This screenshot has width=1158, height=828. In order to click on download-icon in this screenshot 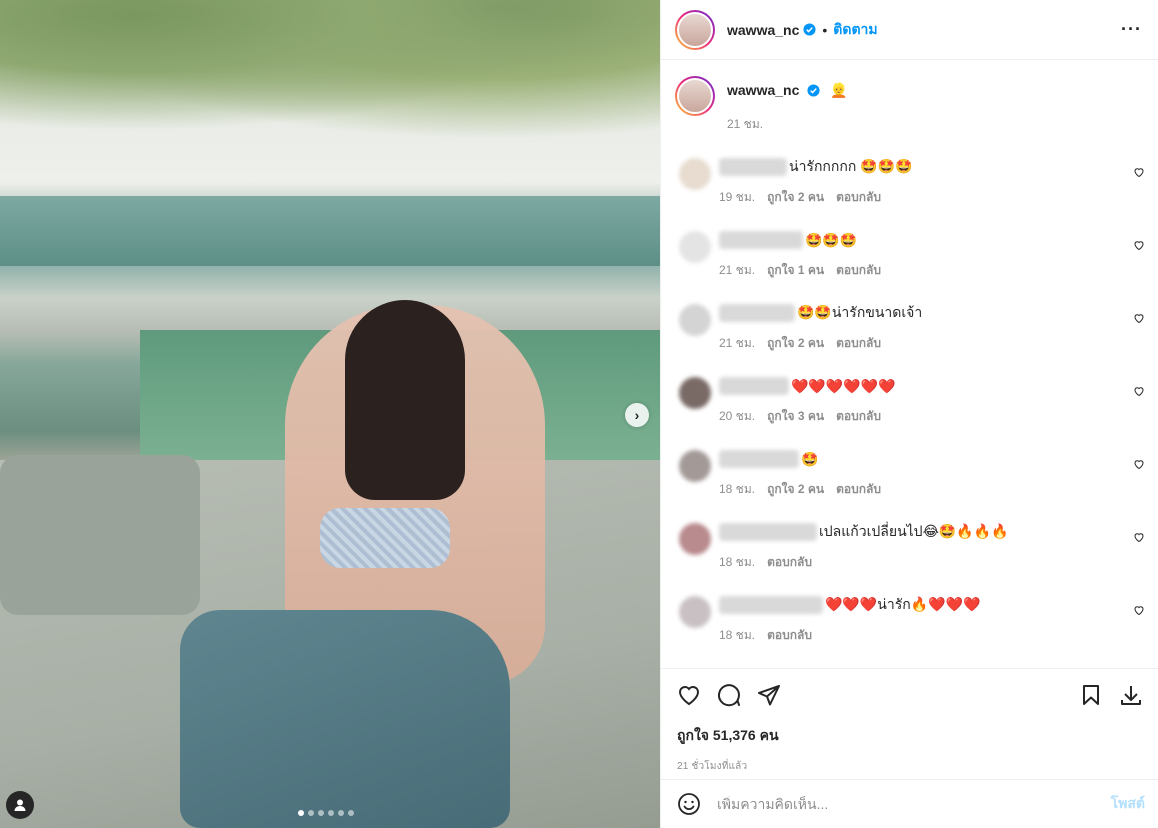, I will do `click(1131, 695)`.